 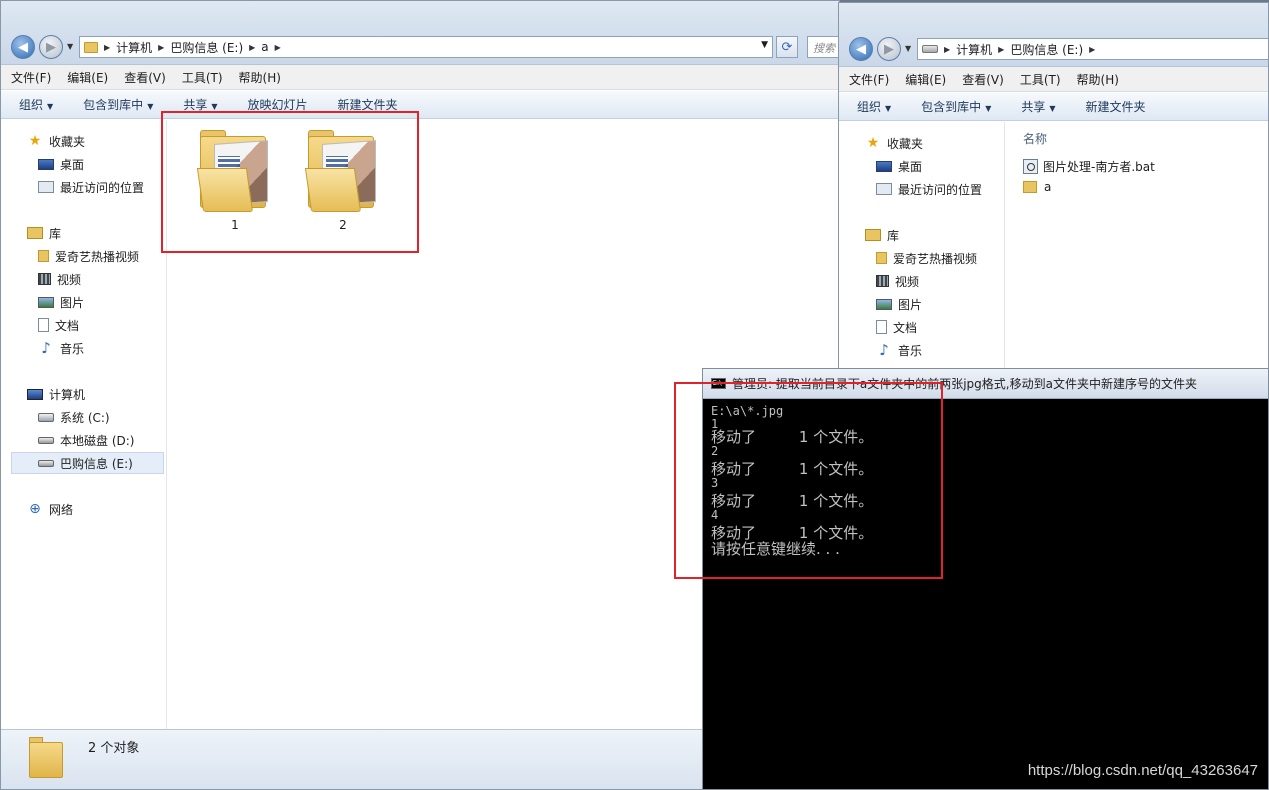 I want to click on computer-icon, so click(x=35, y=394).